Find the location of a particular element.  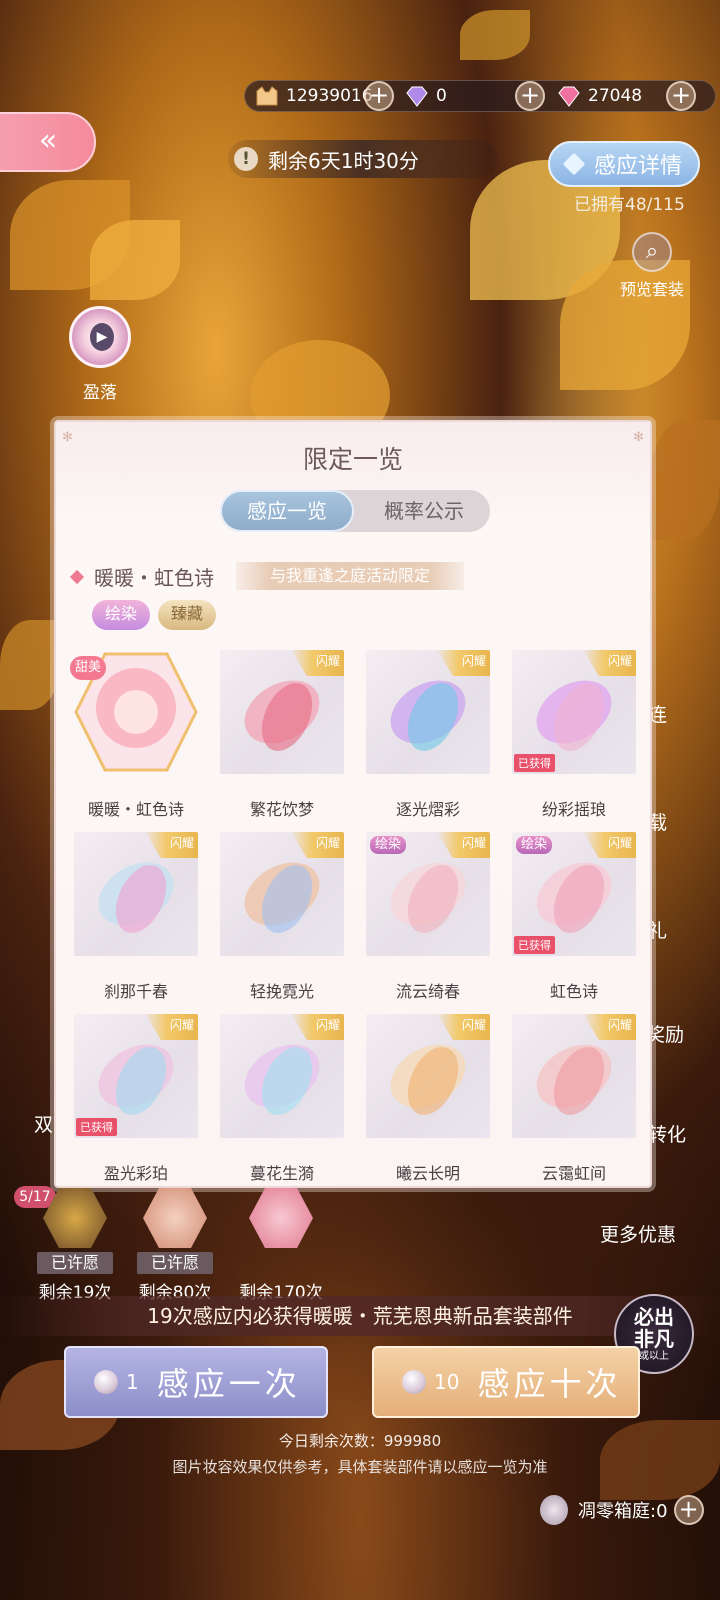

draw-ten-button: 10 感应十次 is located at coordinates (506, 1382).